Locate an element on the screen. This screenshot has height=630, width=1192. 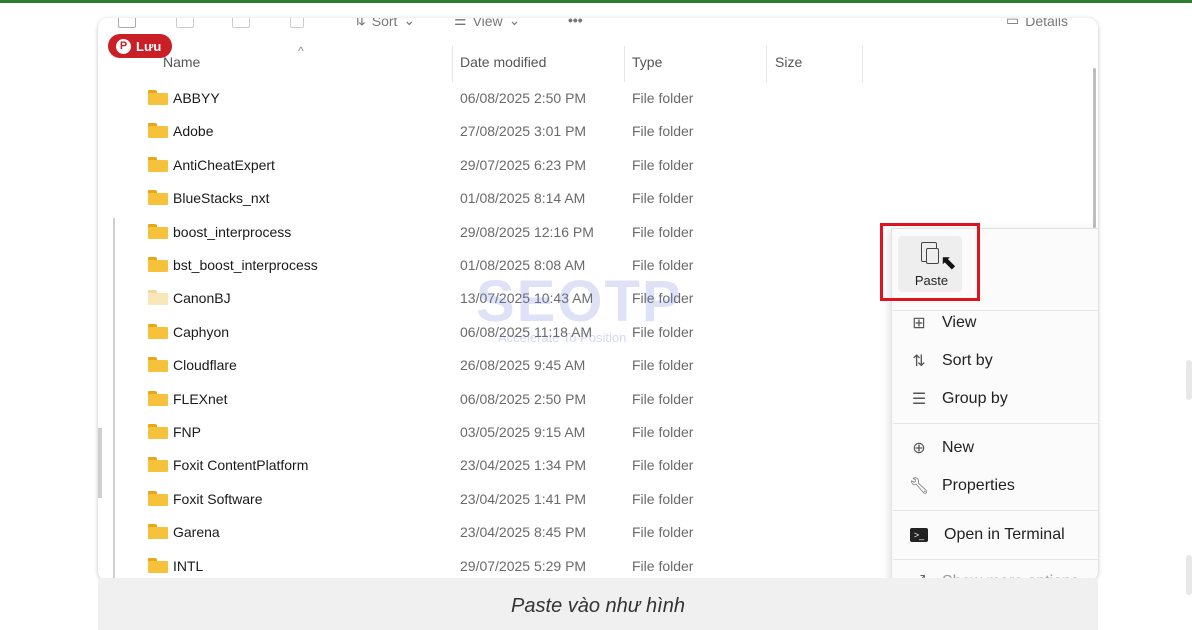
menu-item-label: Sort by is located at coordinates (967, 360).